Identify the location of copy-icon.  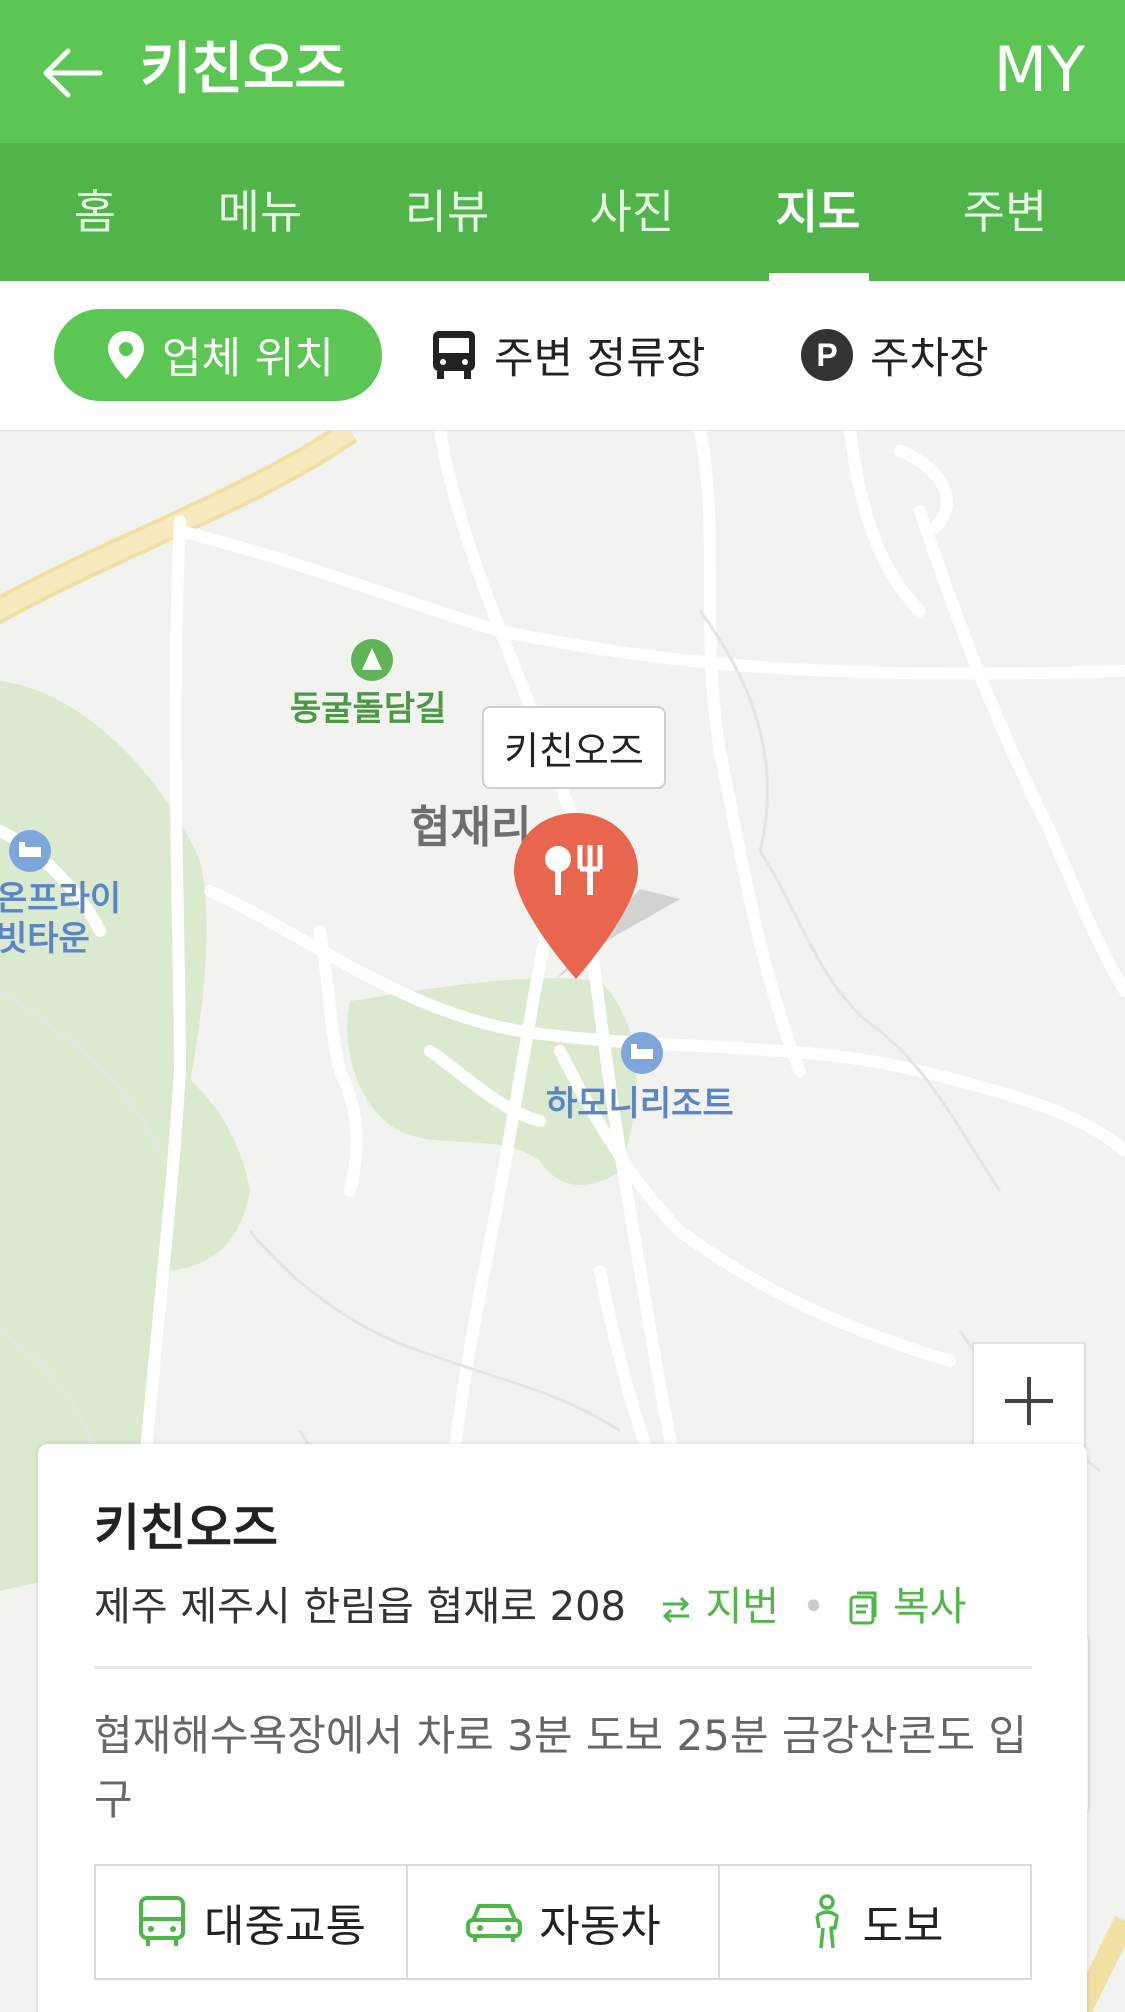
(863, 1608).